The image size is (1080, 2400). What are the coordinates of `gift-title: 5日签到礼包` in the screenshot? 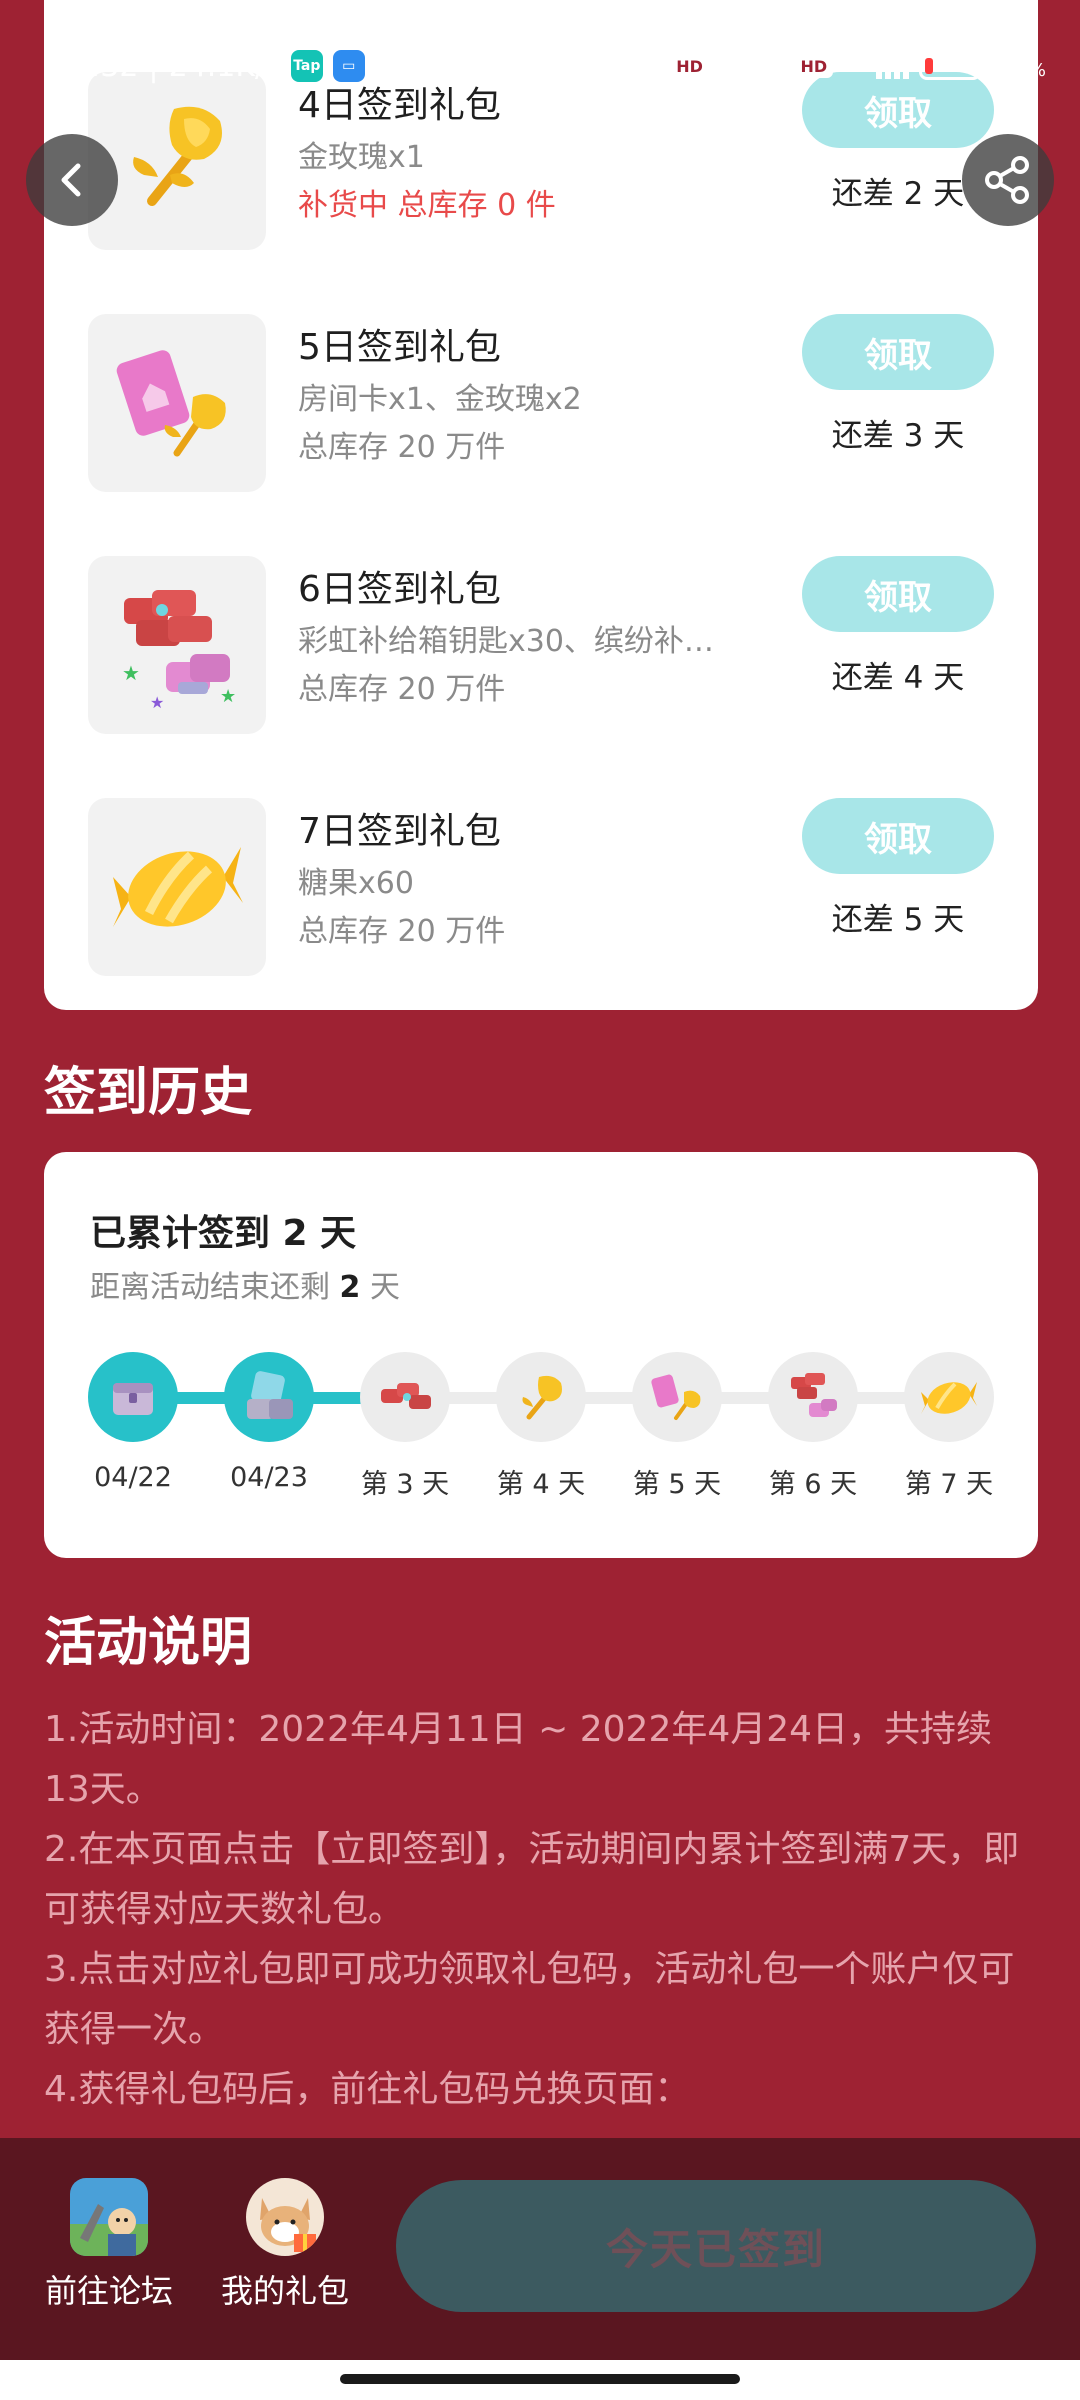 It's located at (399, 347).